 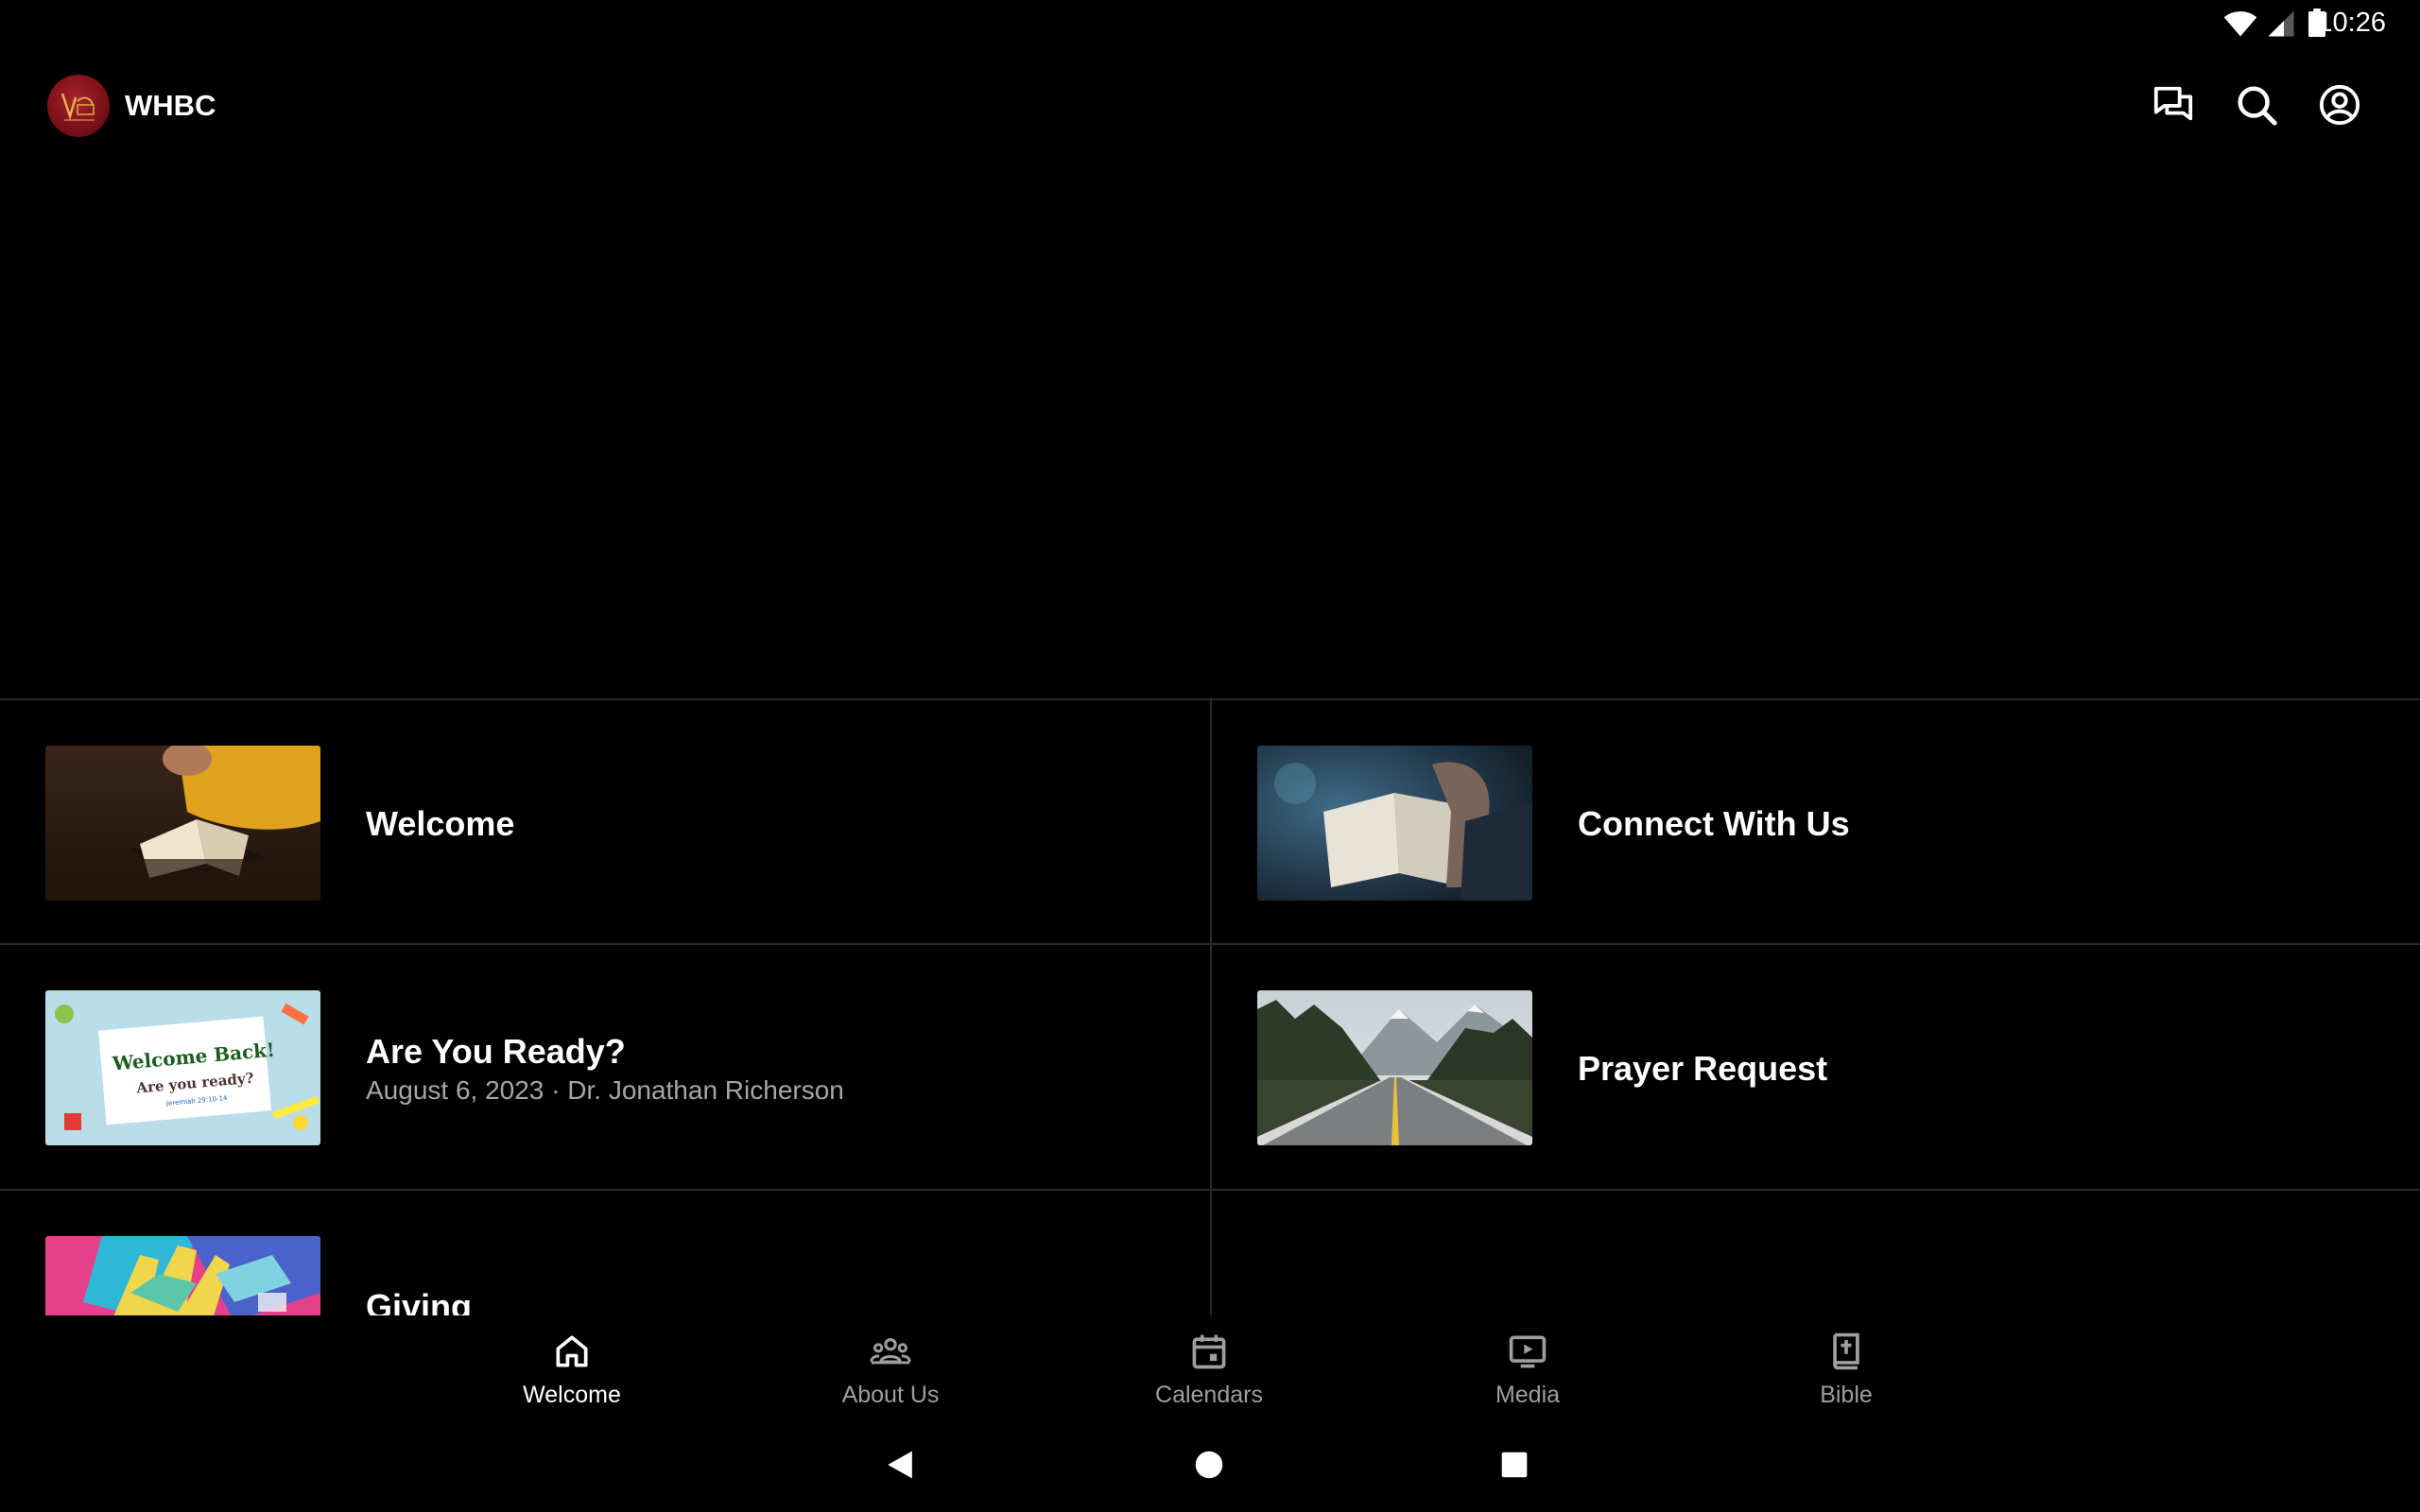 What do you see at coordinates (890, 1395) in the screenshot?
I see `nav-label: About Us` at bounding box center [890, 1395].